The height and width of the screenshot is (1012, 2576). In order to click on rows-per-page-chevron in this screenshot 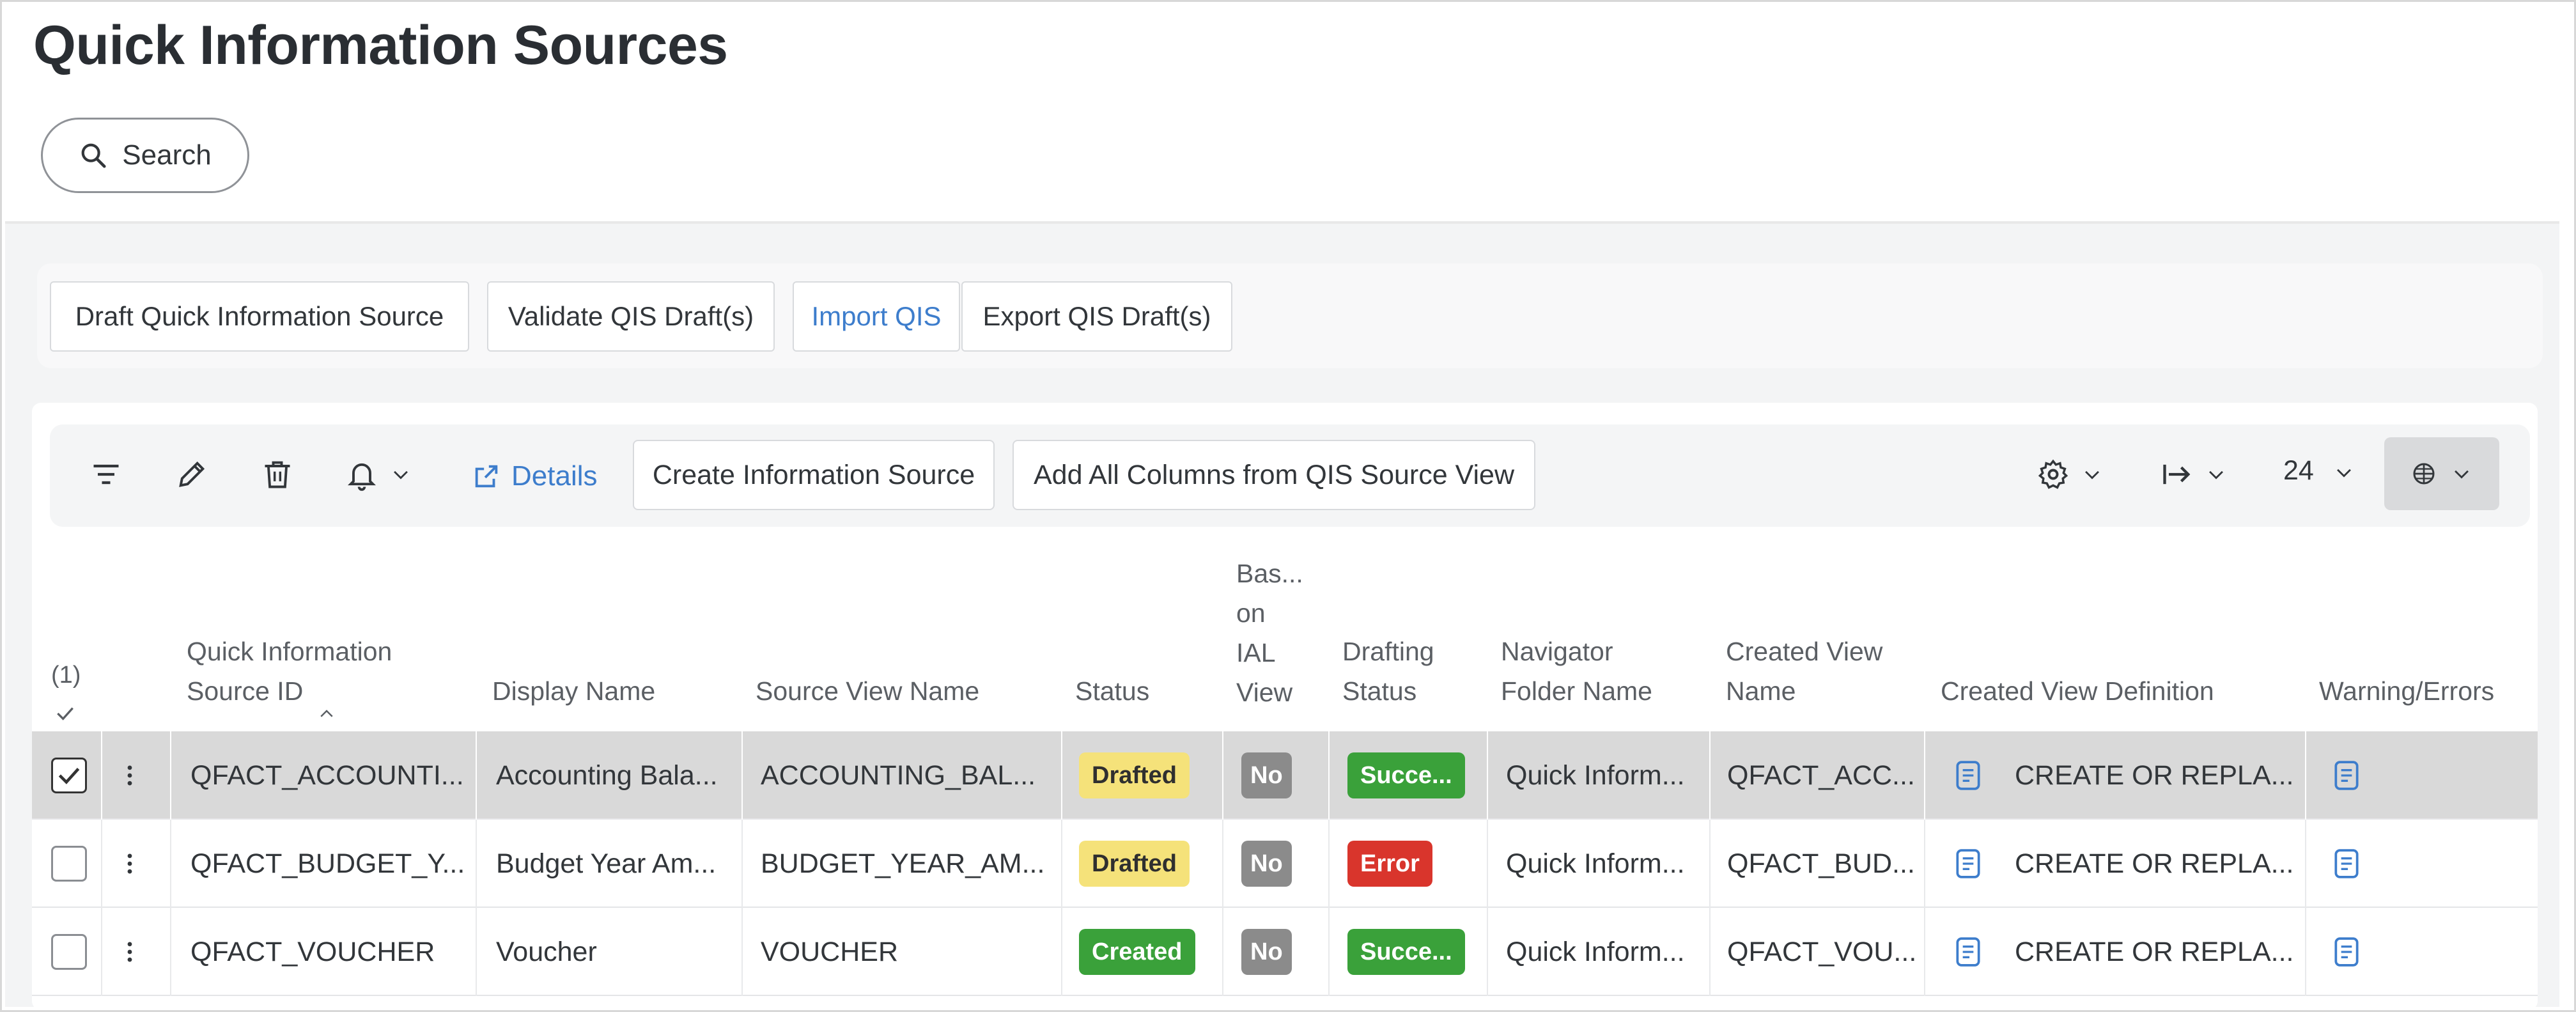, I will do `click(2344, 472)`.